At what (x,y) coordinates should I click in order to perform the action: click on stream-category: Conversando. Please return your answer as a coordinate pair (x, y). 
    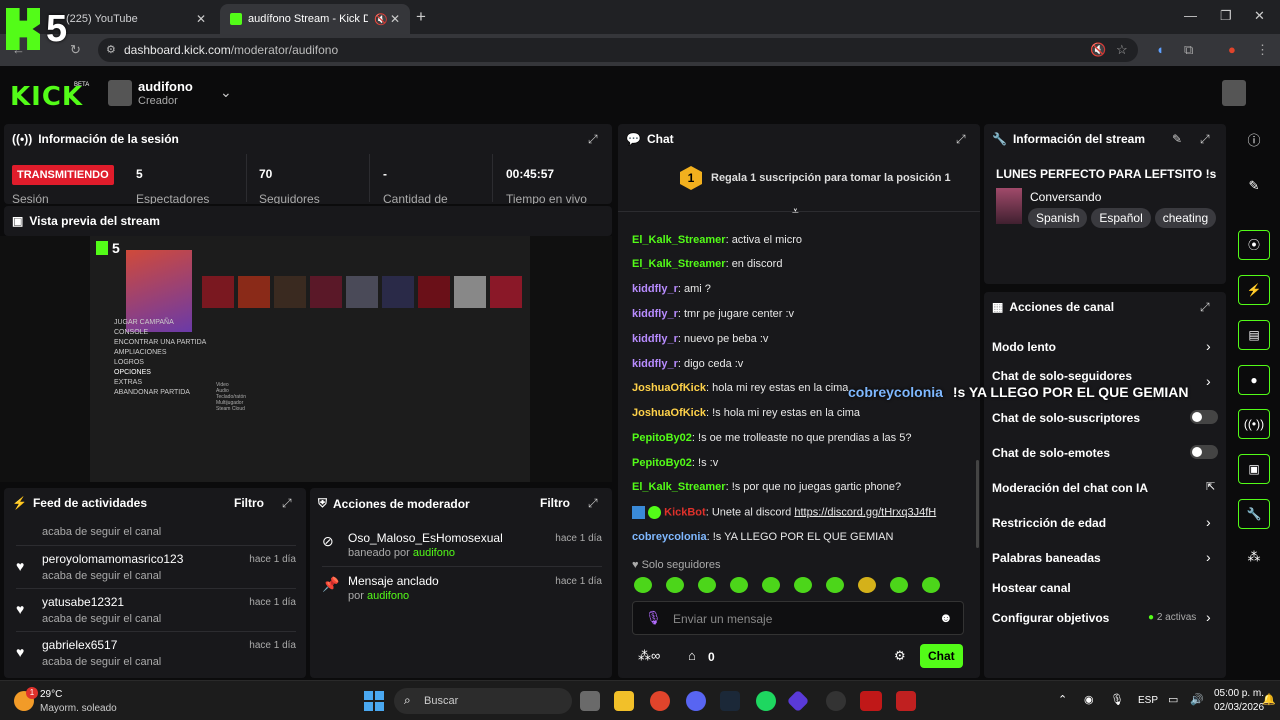
    Looking at the image, I should click on (1065, 197).